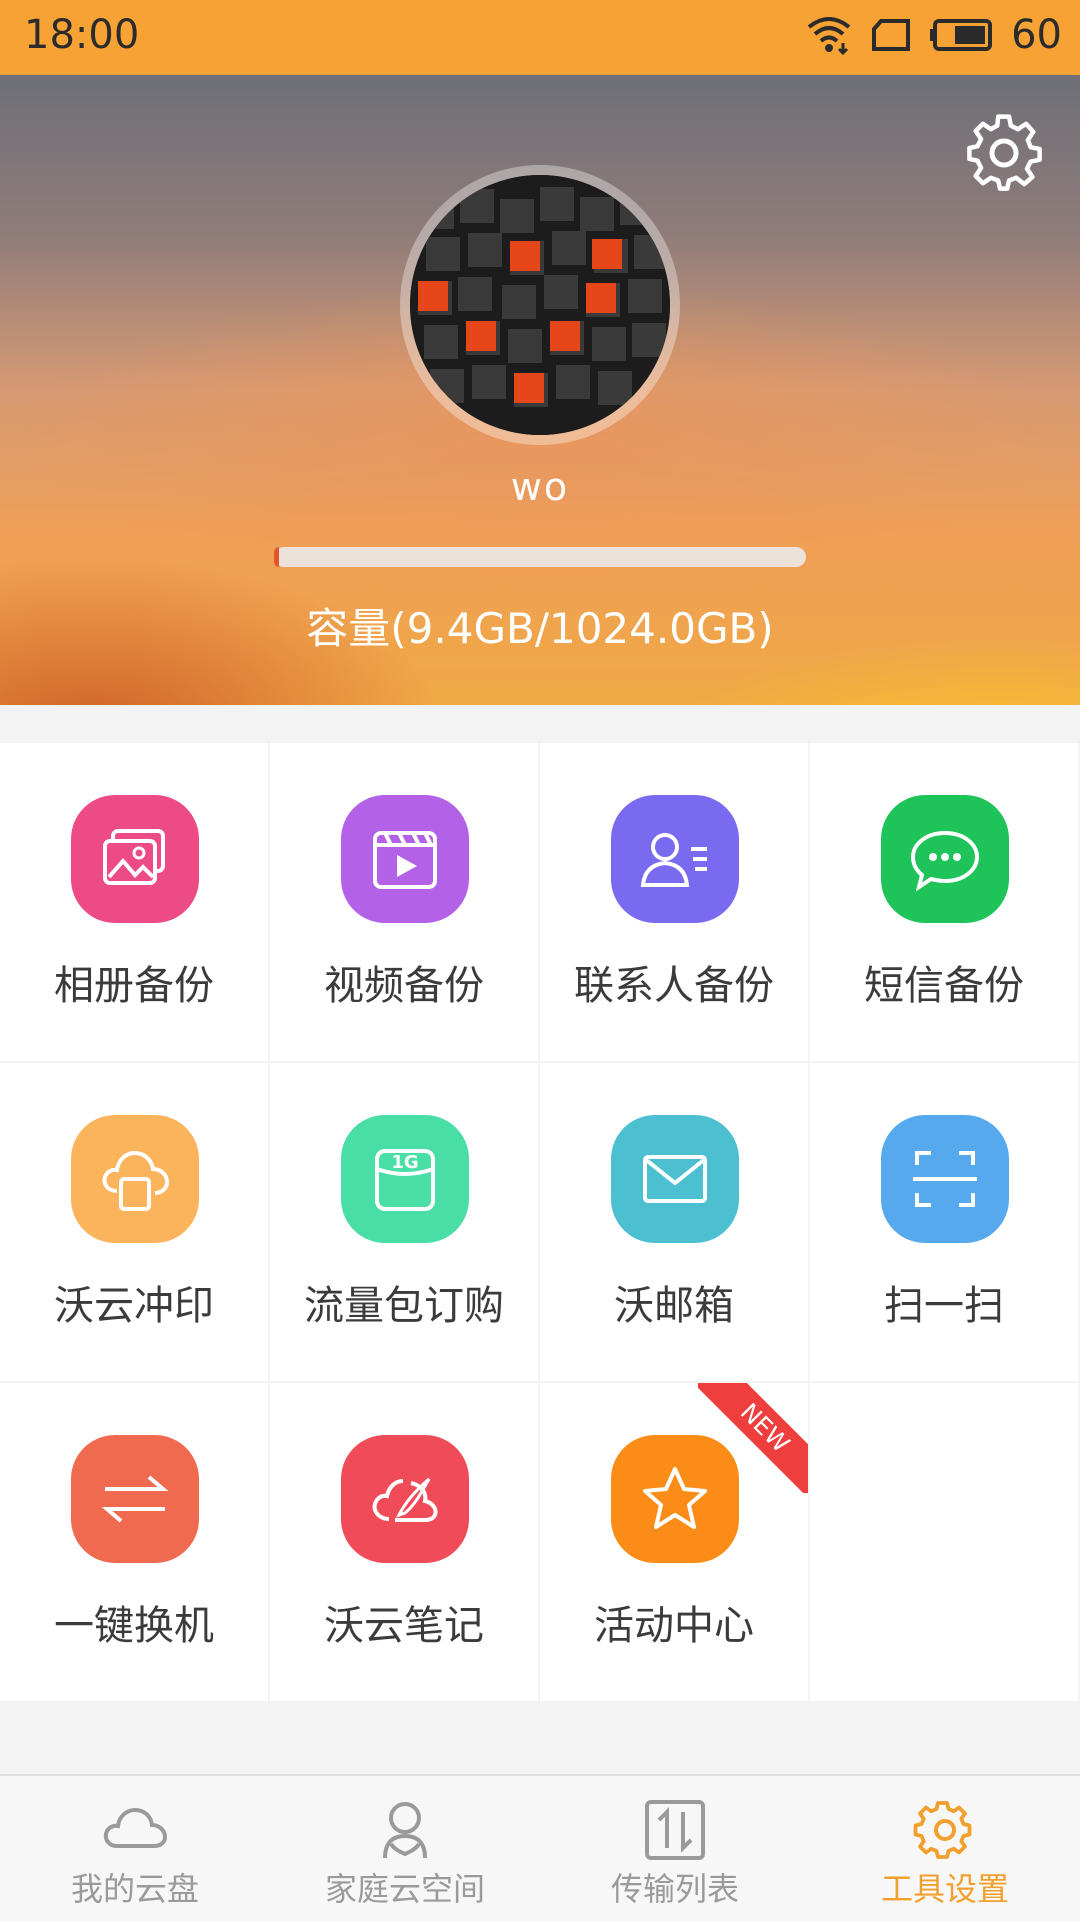  I want to click on cloud-print-icon, so click(135, 1179).